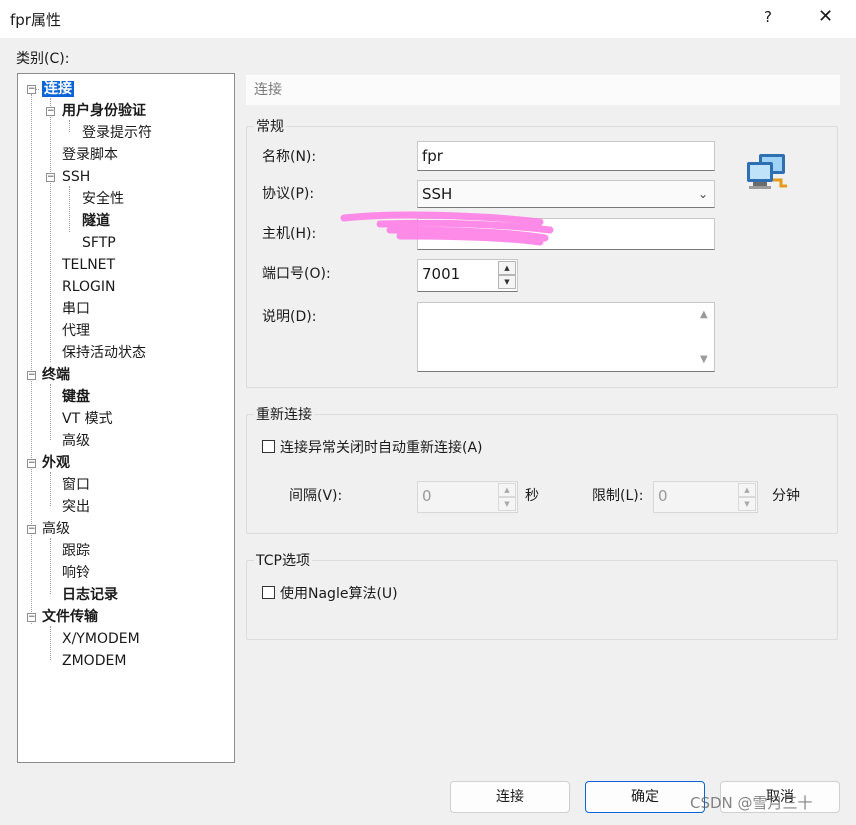 This screenshot has height=825, width=856. What do you see at coordinates (768, 17) in the screenshot?
I see `help-button: ?` at bounding box center [768, 17].